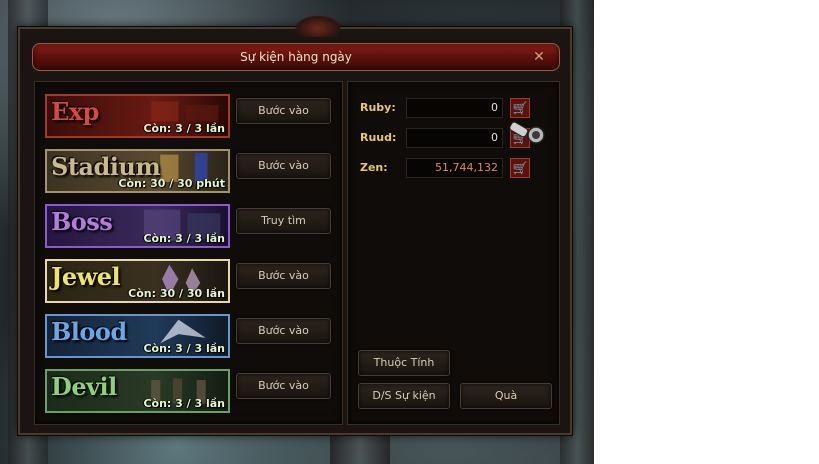 This screenshot has width=819, height=464. Describe the element at coordinates (137, 281) in the screenshot. I see `event-banner-jewel: Jewel Còn: 30 / 30 lần` at that location.